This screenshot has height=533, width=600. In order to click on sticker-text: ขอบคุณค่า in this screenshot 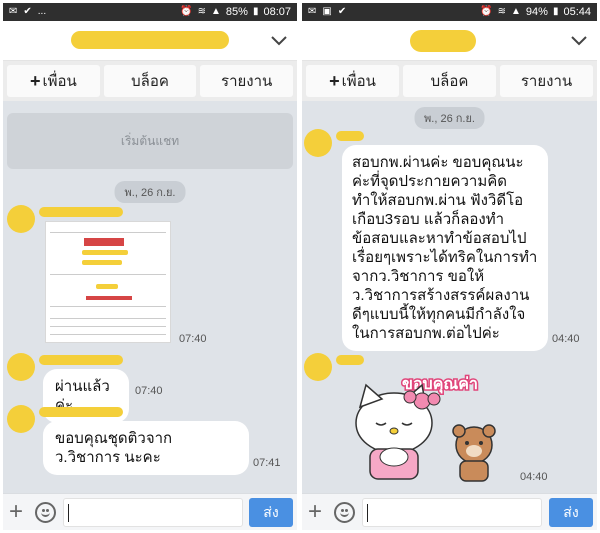, I will do `click(440, 384)`.